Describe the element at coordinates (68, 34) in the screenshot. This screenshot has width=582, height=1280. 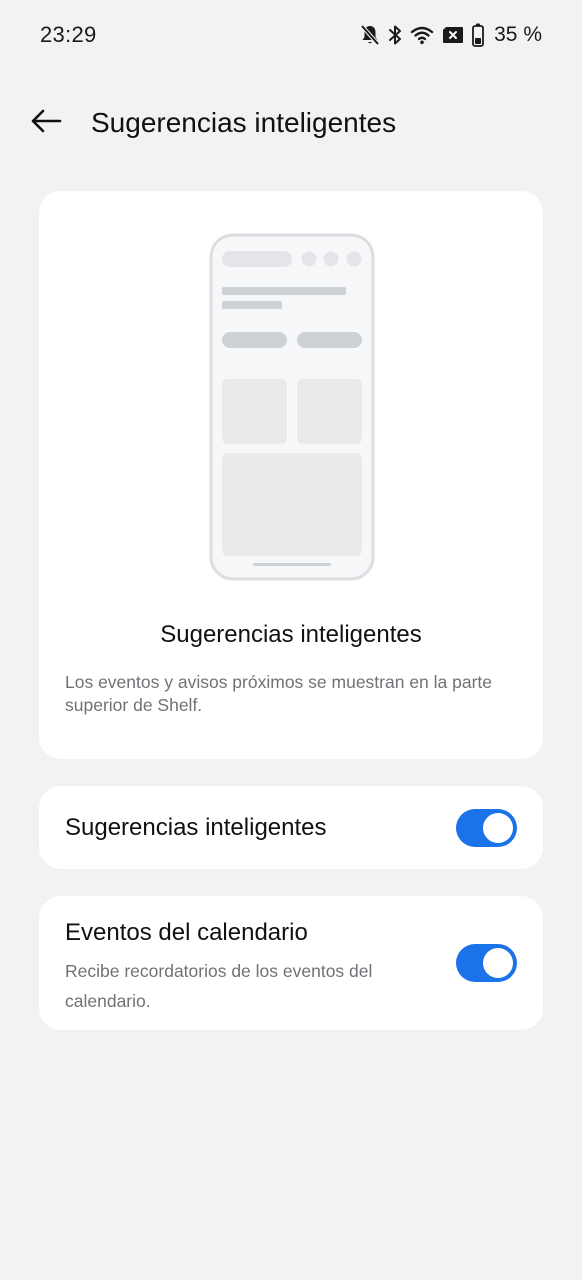
I see `status-time: 23:29` at that location.